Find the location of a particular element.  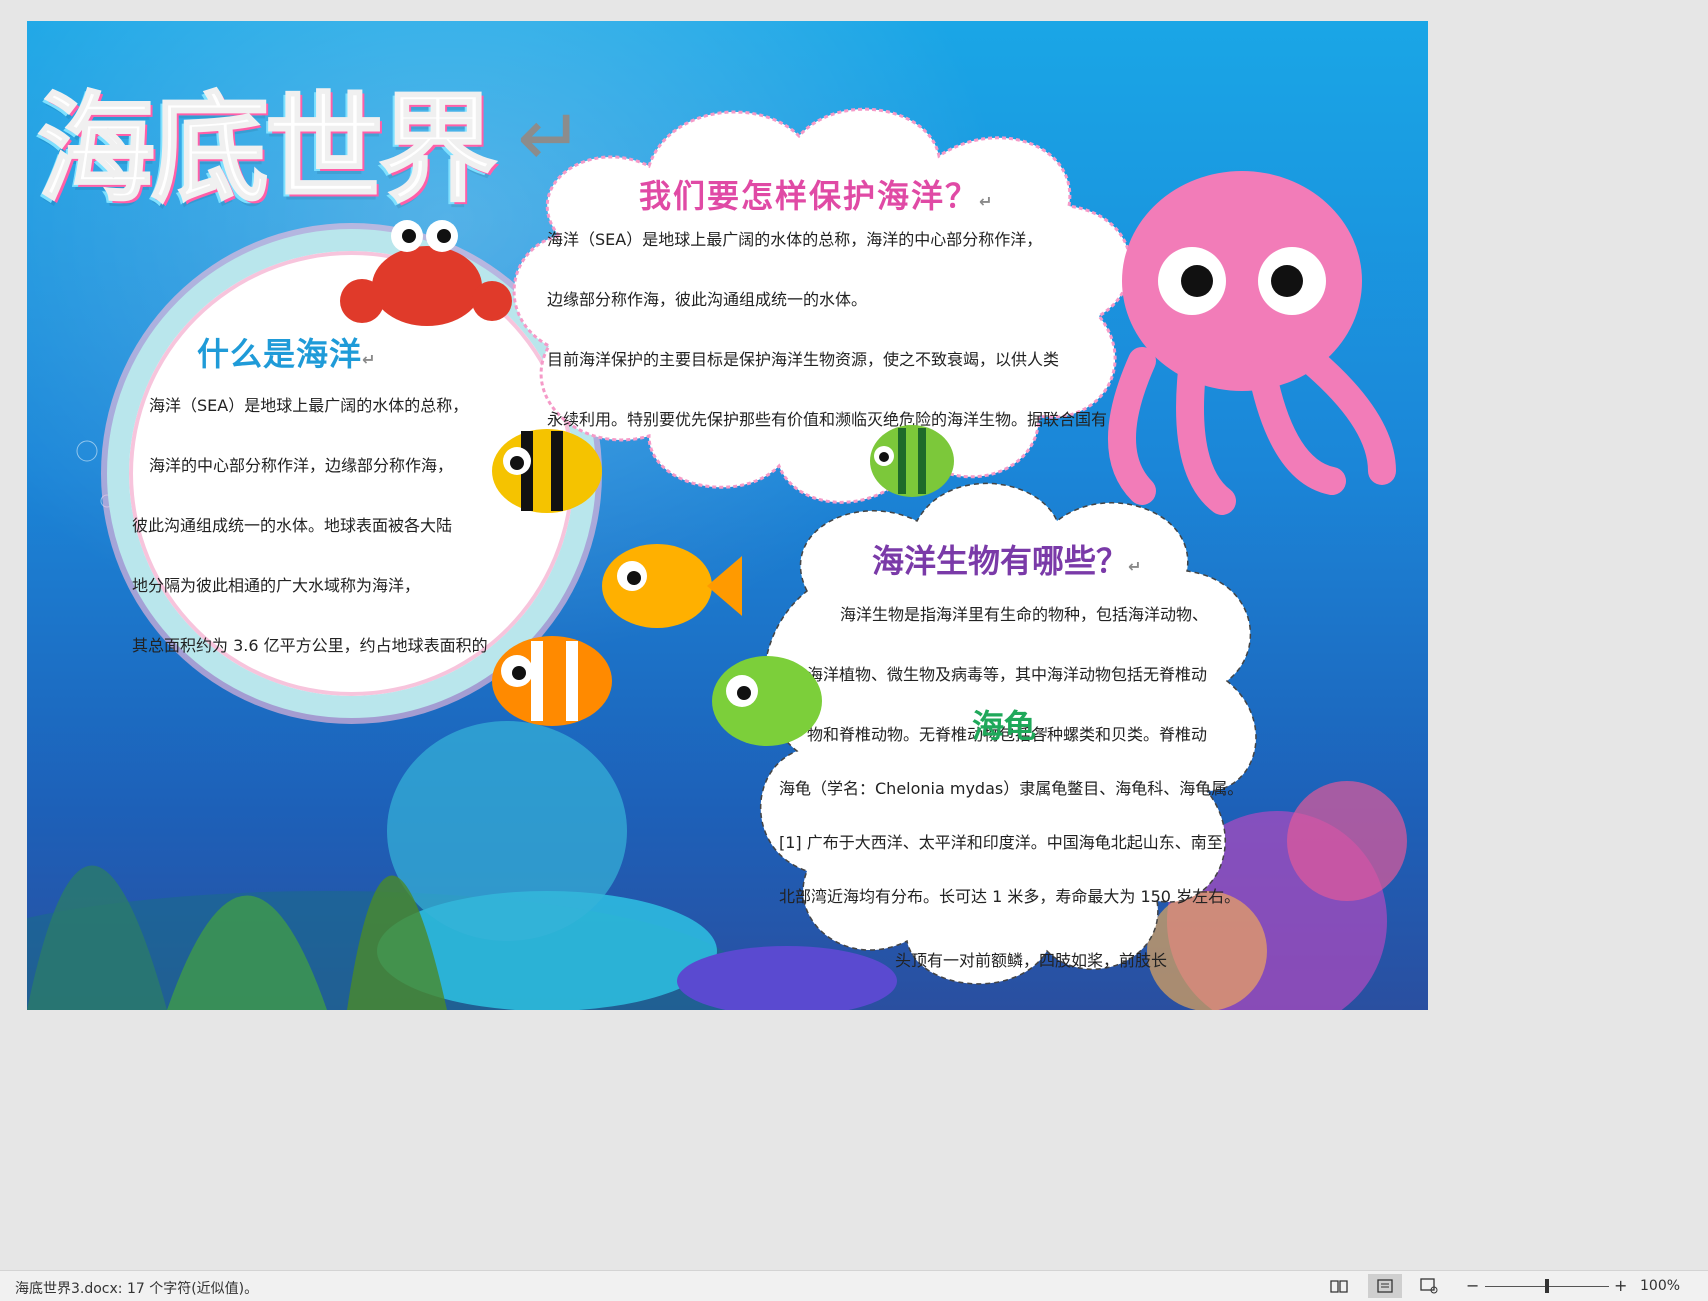

crab-icon is located at coordinates (426, 273).